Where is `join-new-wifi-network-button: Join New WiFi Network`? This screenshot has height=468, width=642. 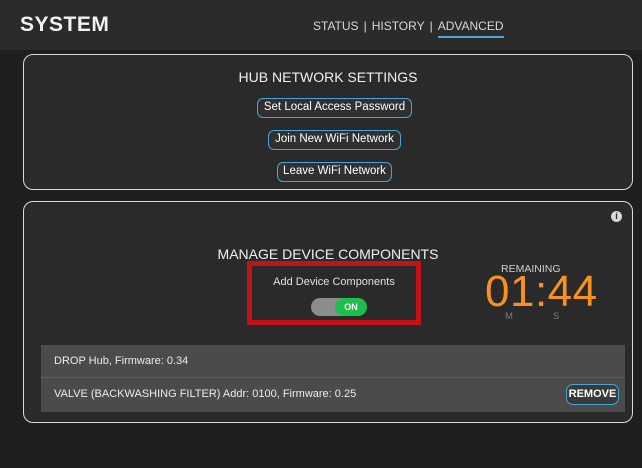
join-new-wifi-network-button: Join New WiFi Network is located at coordinates (334, 140).